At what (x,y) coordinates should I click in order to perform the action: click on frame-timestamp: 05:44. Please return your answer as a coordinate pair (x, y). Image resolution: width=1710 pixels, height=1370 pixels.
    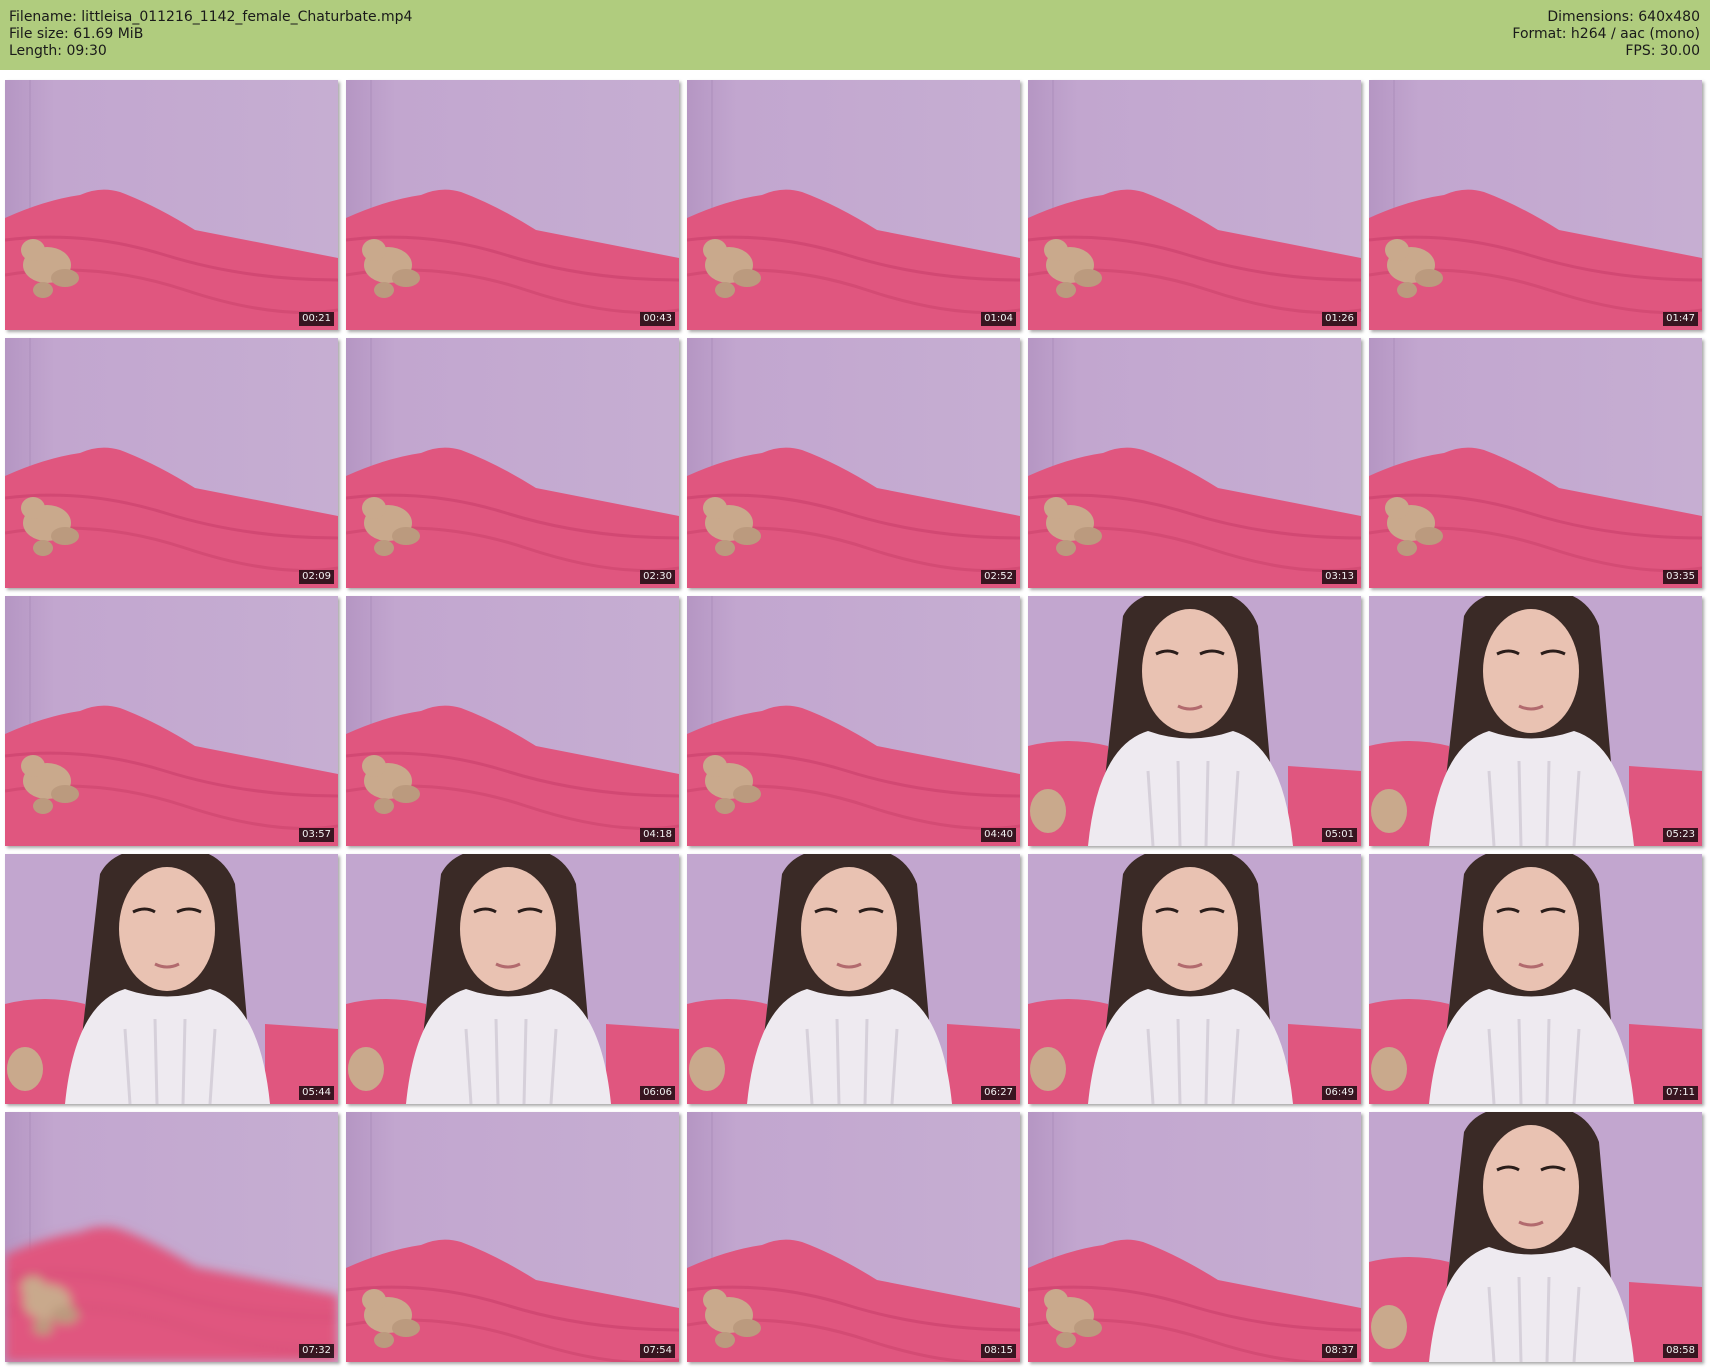
    Looking at the image, I should click on (316, 1093).